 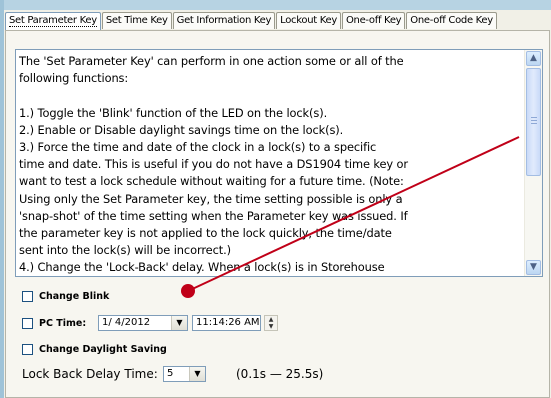 What do you see at coordinates (188, 291) in the screenshot?
I see `annotation-dot` at bounding box center [188, 291].